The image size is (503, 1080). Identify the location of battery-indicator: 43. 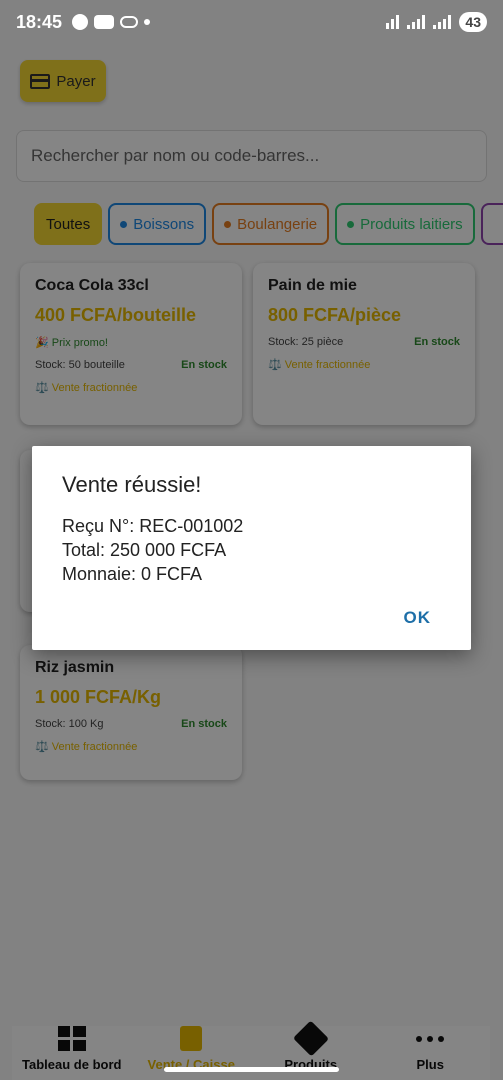
(473, 22).